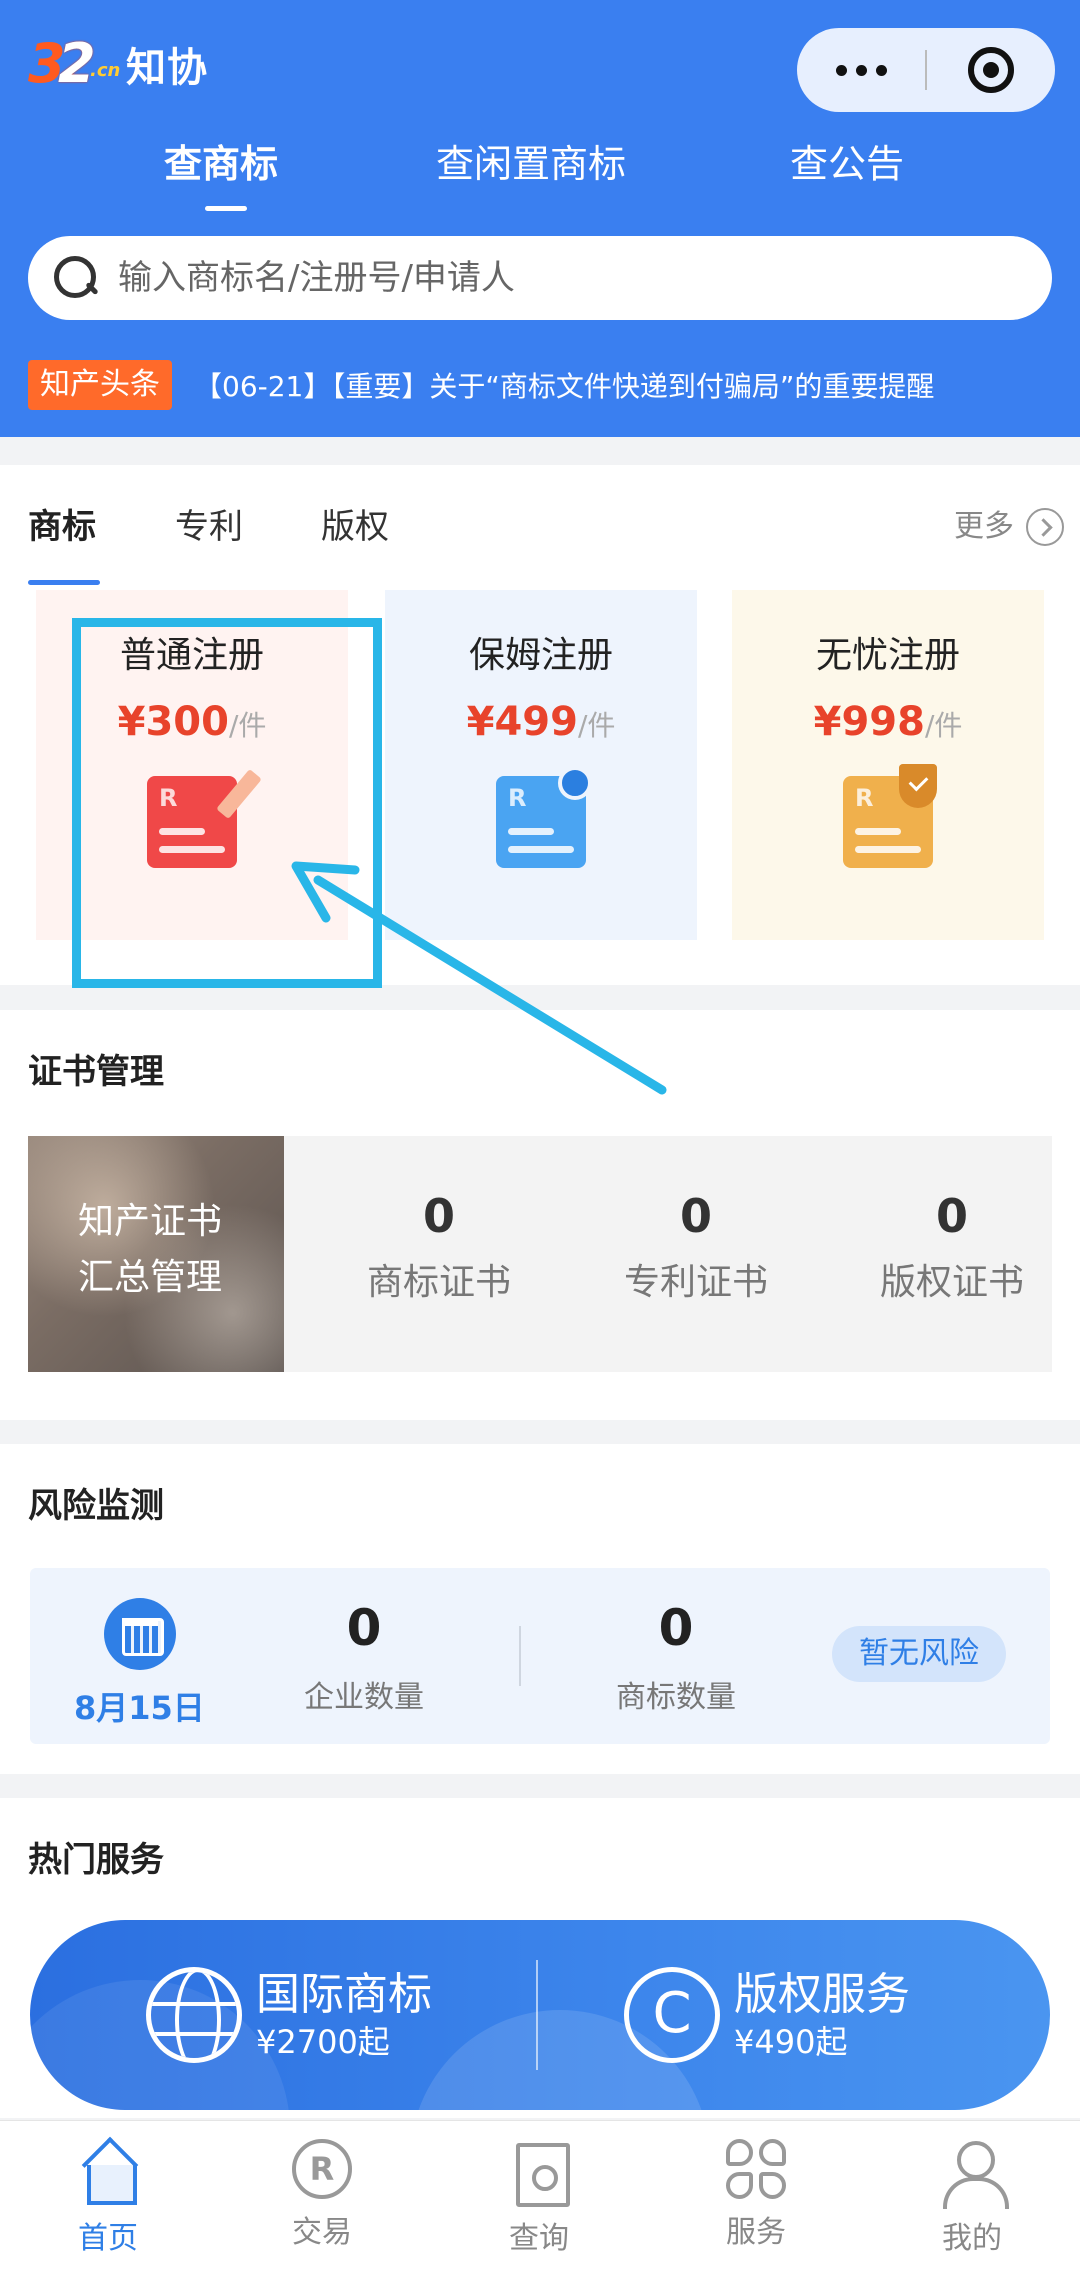 Image resolution: width=1080 pixels, height=2270 pixels. What do you see at coordinates (756, 2169) in the screenshot?
I see `services-grid-icon` at bounding box center [756, 2169].